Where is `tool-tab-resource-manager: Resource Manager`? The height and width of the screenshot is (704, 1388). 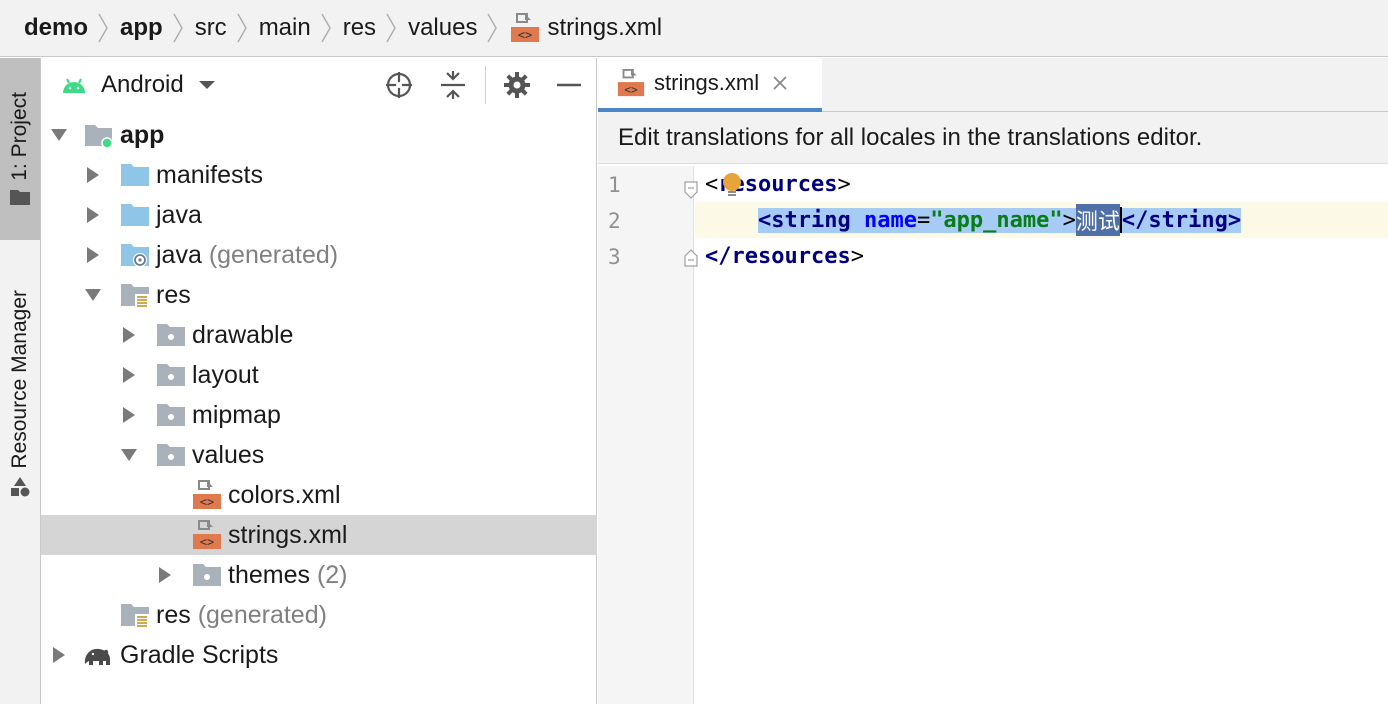
tool-tab-resource-manager: Resource Manager is located at coordinates (20, 394).